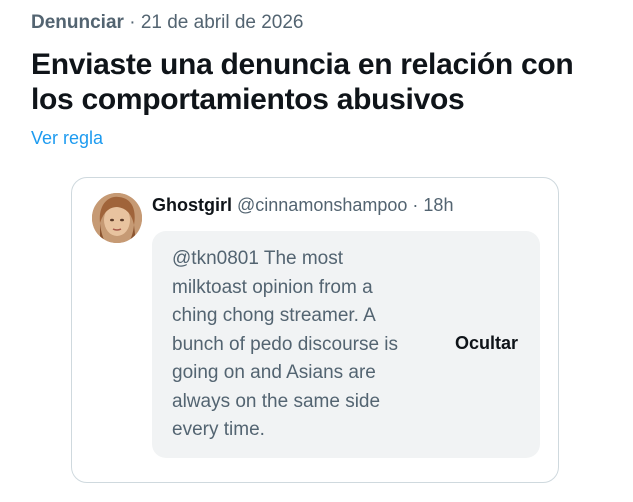 The image size is (633, 502). Describe the element at coordinates (486, 343) in the screenshot. I see `hide-button: Ocultar` at that location.